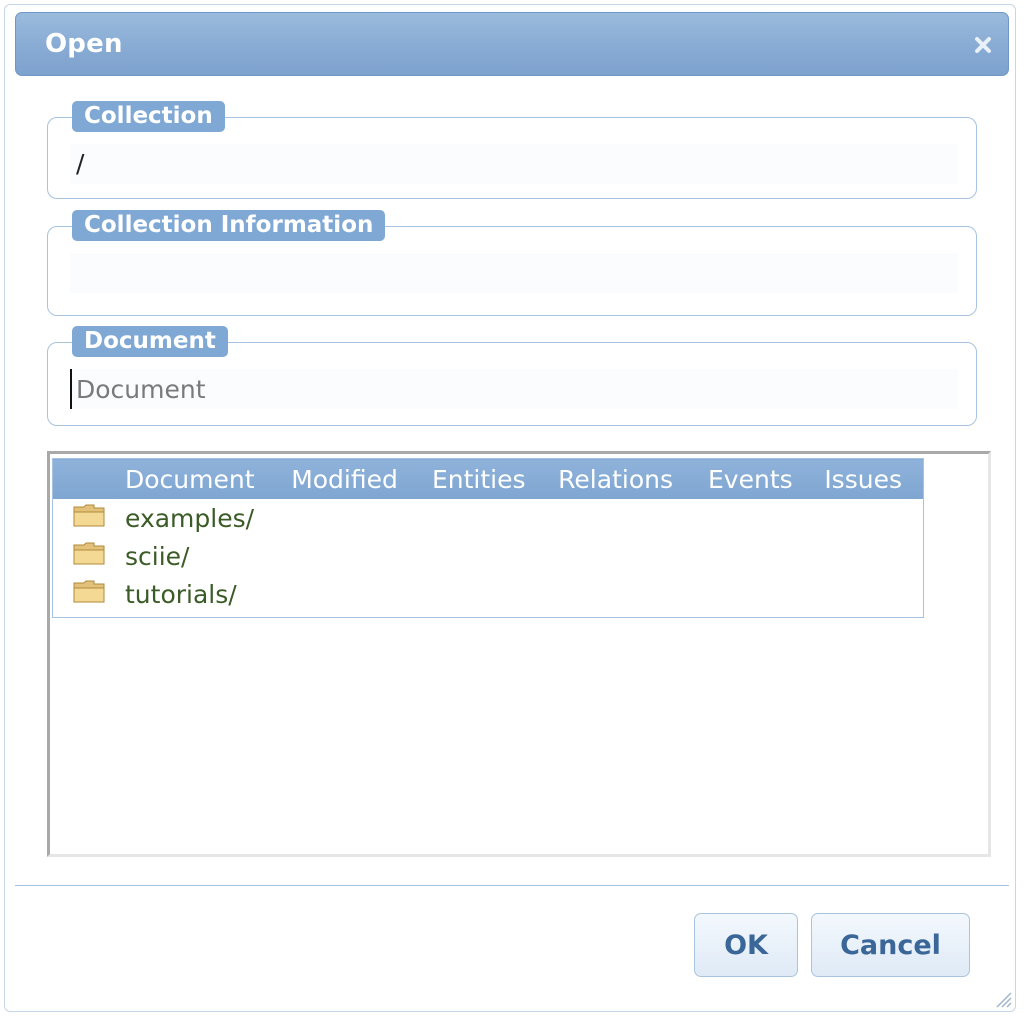 Image resolution: width=1024 pixels, height=1018 pixels. What do you see at coordinates (485, 478) in the screenshot?
I see `header-entities: Entities` at bounding box center [485, 478].